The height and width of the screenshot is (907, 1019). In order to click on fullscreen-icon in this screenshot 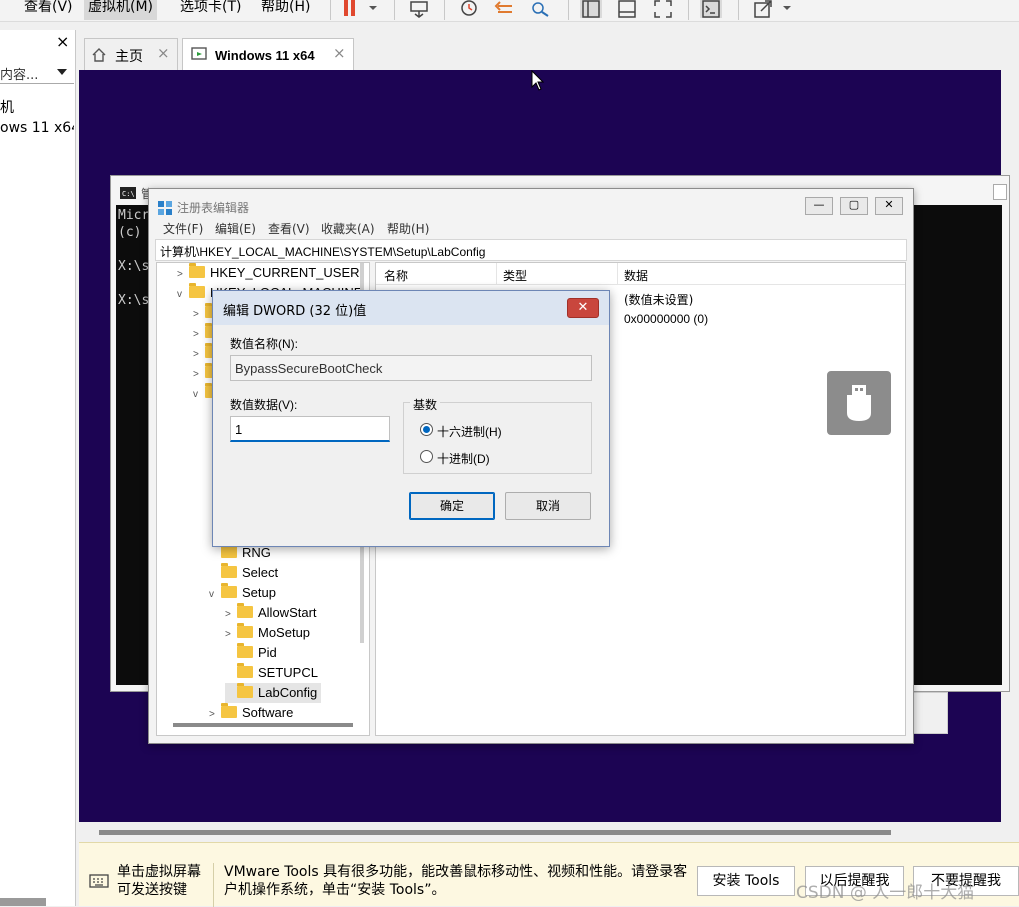, I will do `click(663, 9)`.